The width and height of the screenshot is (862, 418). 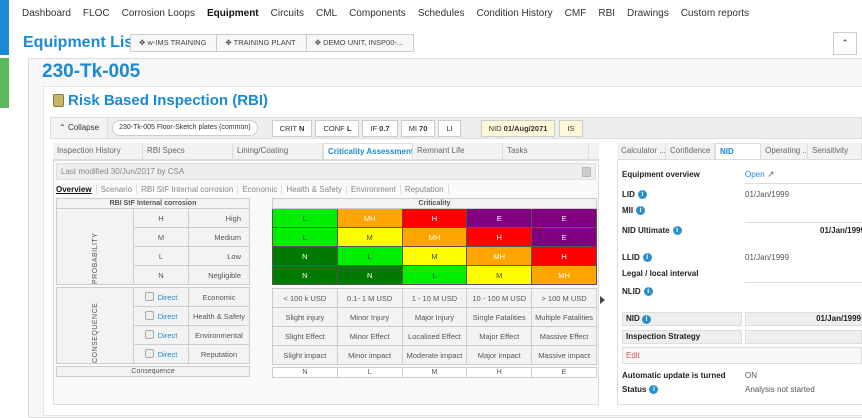 I want to click on tab-lining-coating: Lining/Coating, so click(x=278, y=151).